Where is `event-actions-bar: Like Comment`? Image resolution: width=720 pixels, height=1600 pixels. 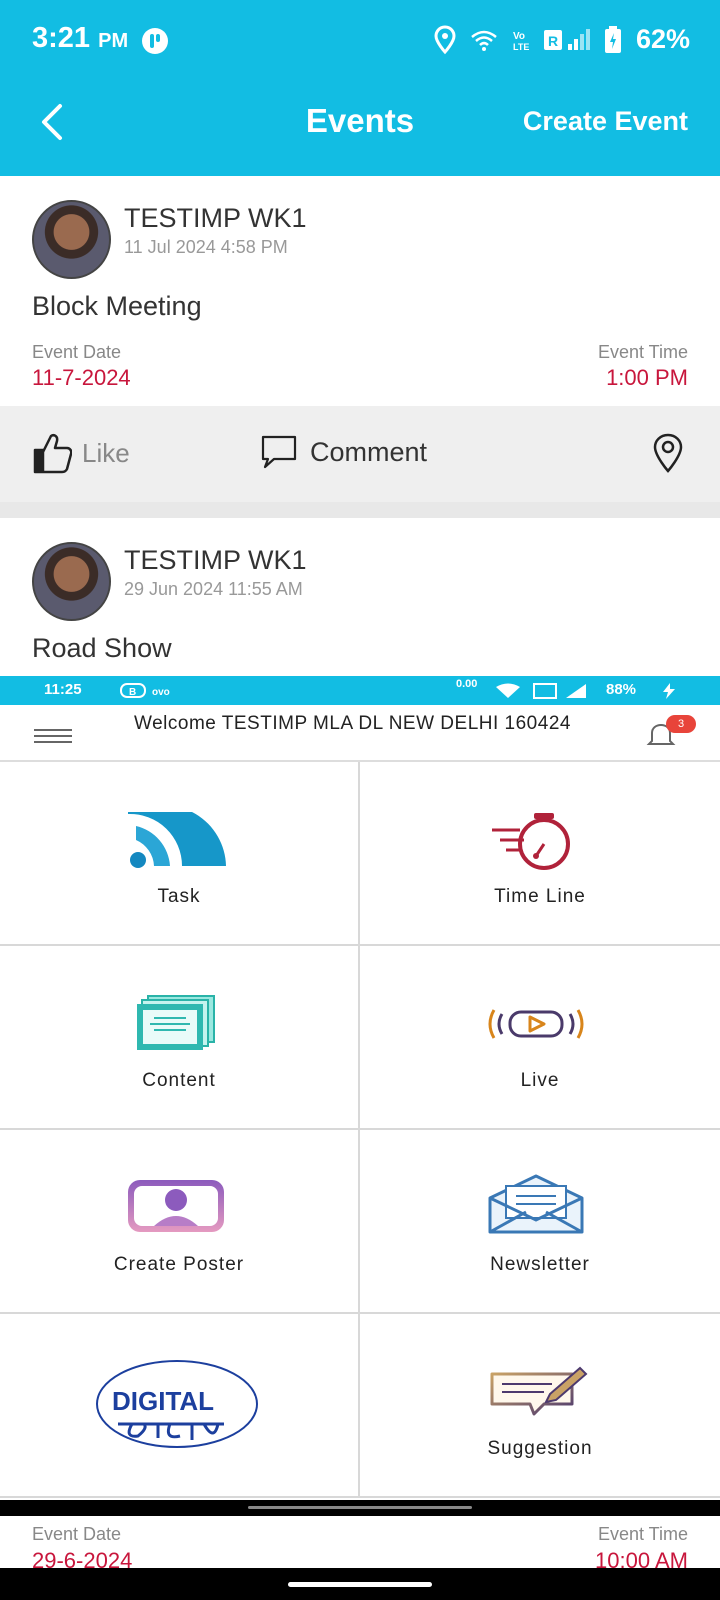
event-actions-bar: Like Comment is located at coordinates (360, 454).